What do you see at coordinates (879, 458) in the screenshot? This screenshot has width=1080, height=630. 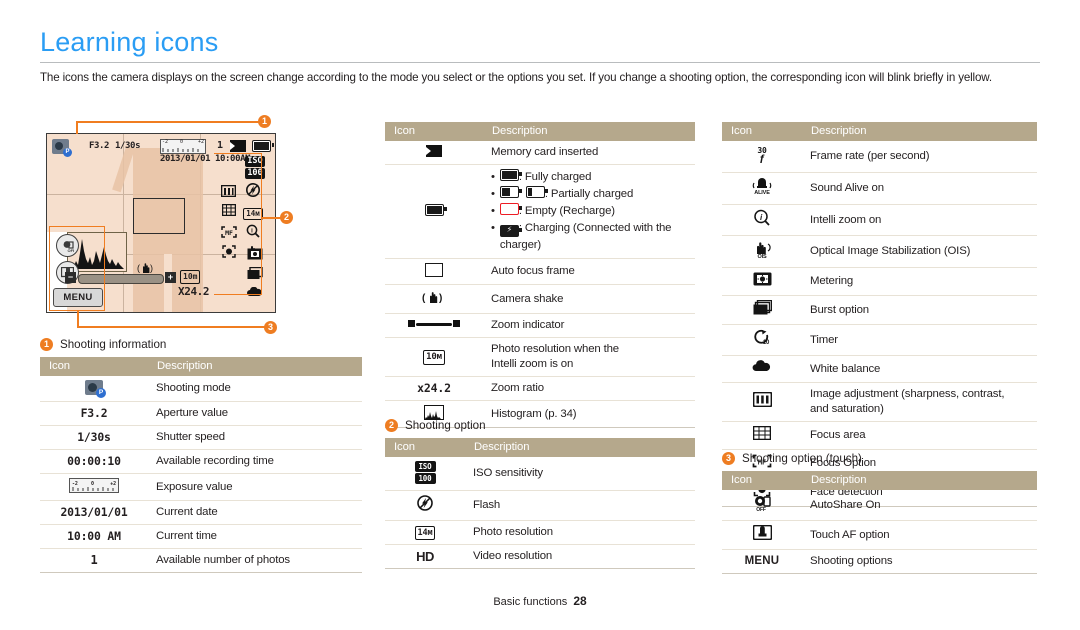 I see `caption-shooting-option-touch: 3 Shooting option (touch)` at bounding box center [879, 458].